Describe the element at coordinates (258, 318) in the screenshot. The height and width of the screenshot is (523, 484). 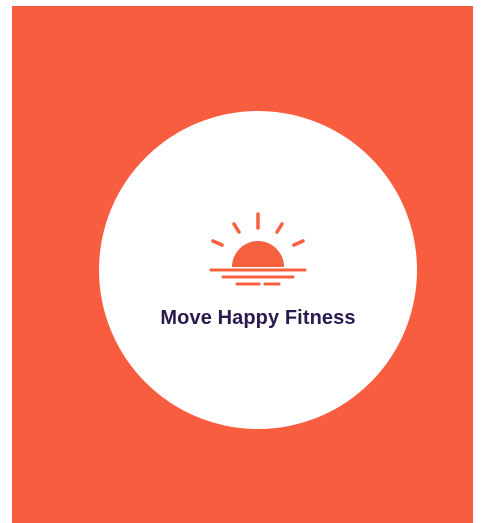
I see `brand-name: Move Happy Fitness` at that location.